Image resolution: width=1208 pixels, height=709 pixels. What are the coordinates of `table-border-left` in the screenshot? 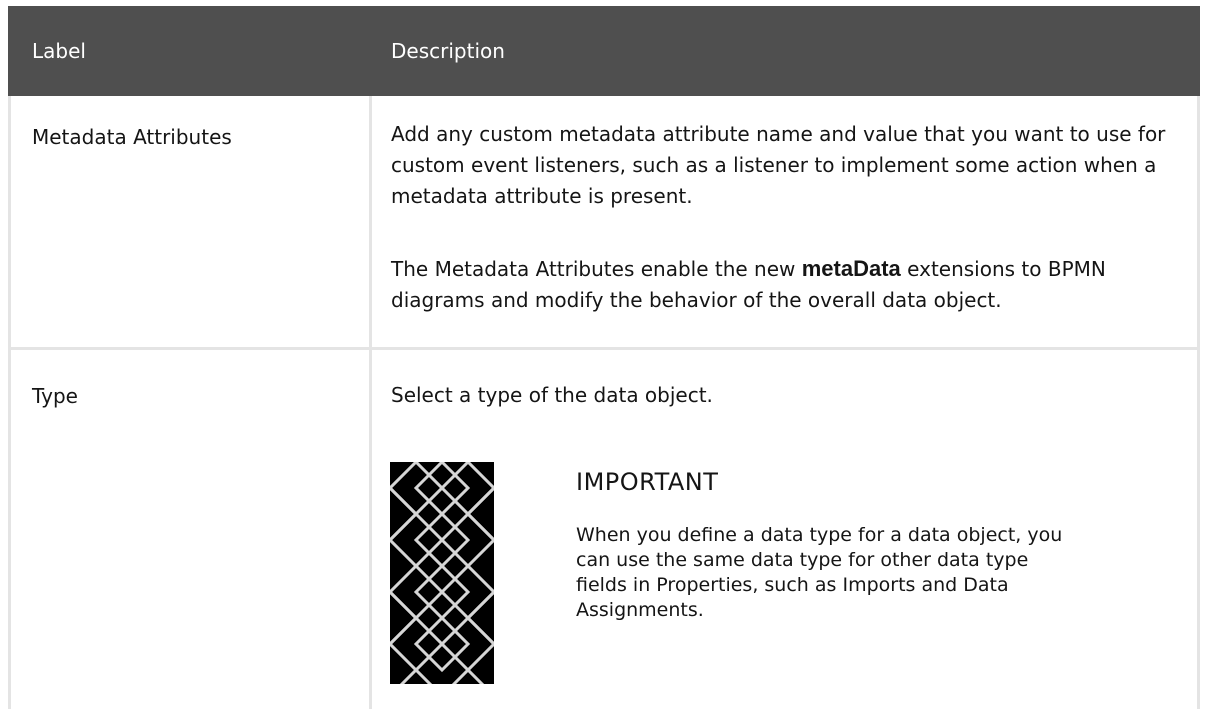 It's located at (9, 402).